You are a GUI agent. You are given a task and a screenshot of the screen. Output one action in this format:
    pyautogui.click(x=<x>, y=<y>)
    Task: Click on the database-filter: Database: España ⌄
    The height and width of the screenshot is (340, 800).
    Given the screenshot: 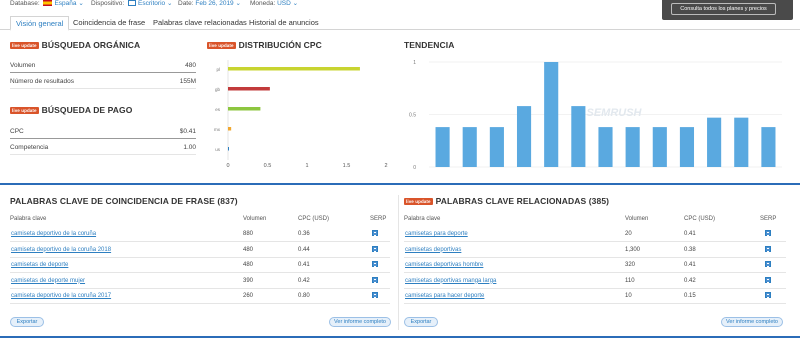 What is the action you would take?
    pyautogui.click(x=47, y=4)
    